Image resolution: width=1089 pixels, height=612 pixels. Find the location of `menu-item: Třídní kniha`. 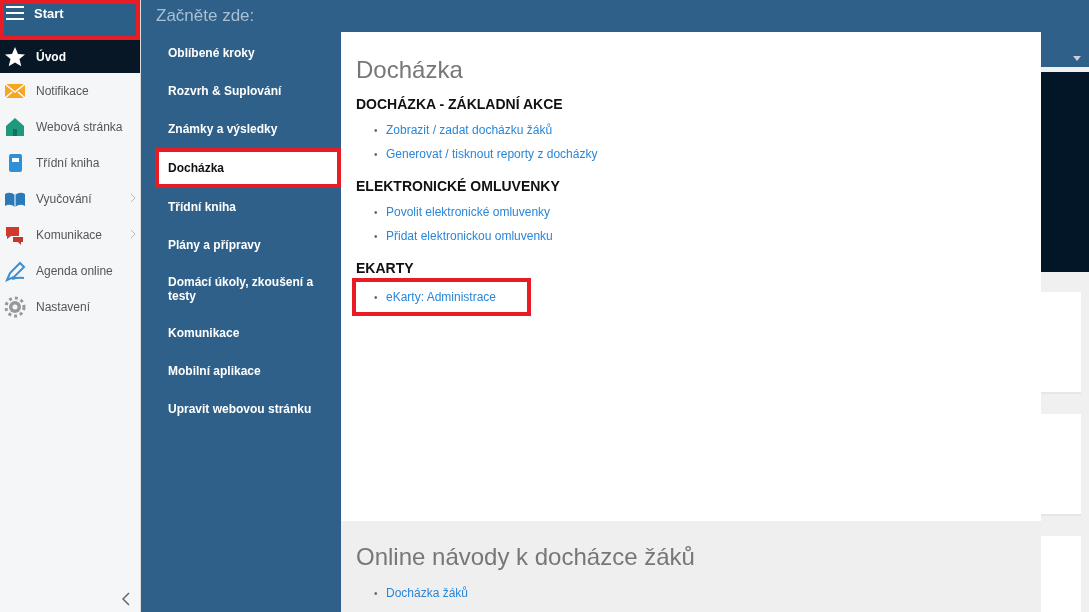

menu-item: Třídní kniha is located at coordinates (241, 207).